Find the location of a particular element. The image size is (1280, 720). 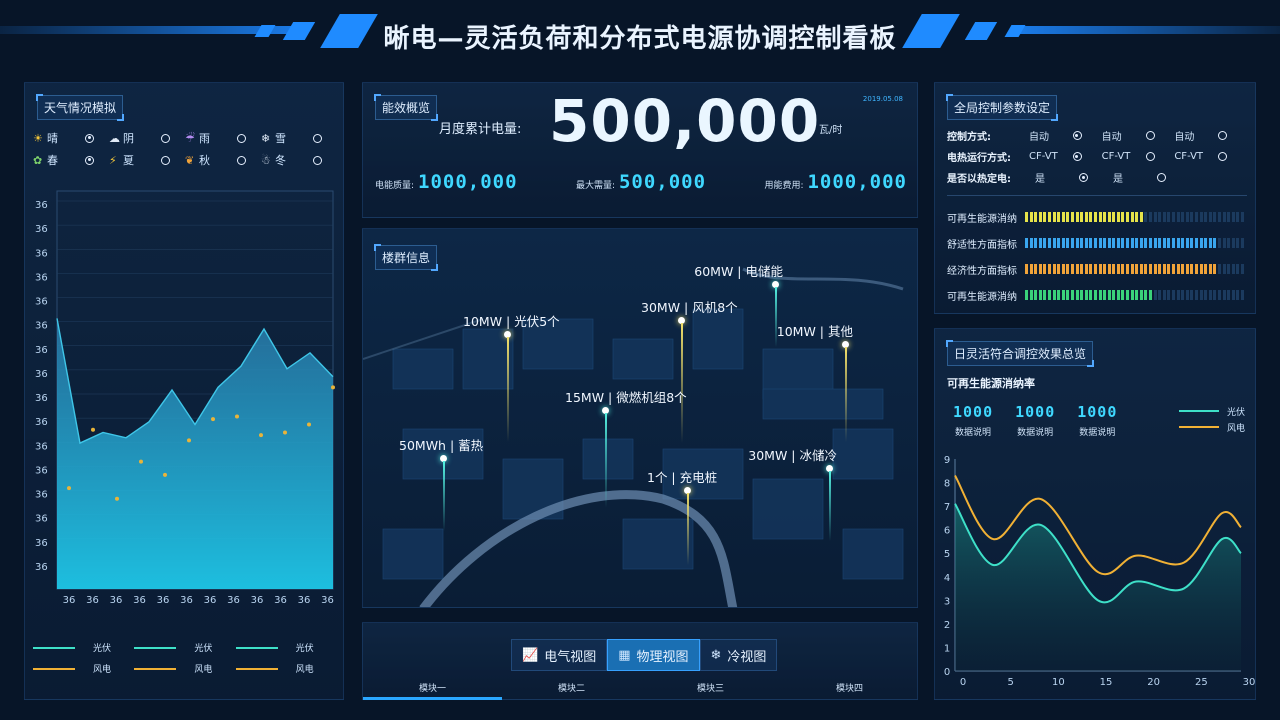

weather-option: ☃ 冬 is located at coordinates (299, 160).